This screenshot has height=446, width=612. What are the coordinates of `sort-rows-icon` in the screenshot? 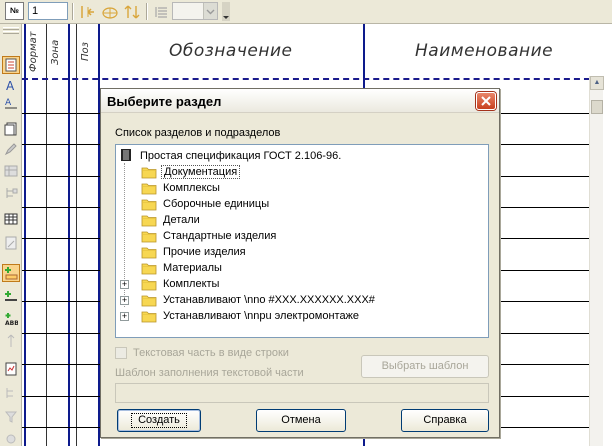 It's located at (11, 341).